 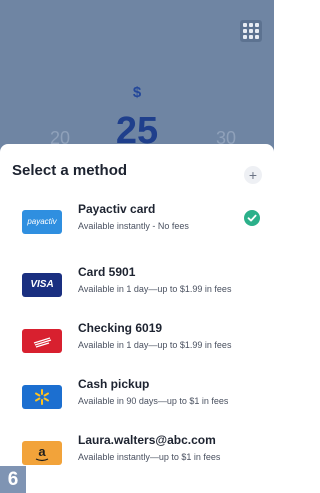 What do you see at coordinates (147, 440) in the screenshot?
I see `method-name: Laura.walters@abc.com` at bounding box center [147, 440].